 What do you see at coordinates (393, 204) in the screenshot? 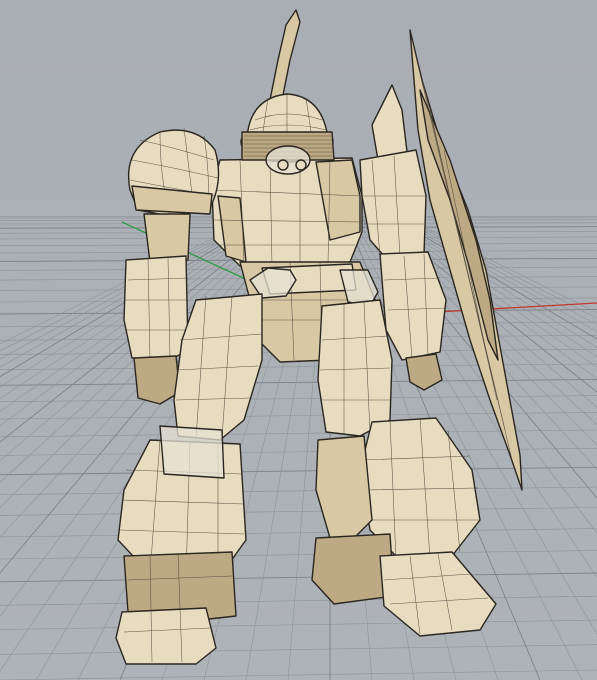
I see `right-shoulder` at bounding box center [393, 204].